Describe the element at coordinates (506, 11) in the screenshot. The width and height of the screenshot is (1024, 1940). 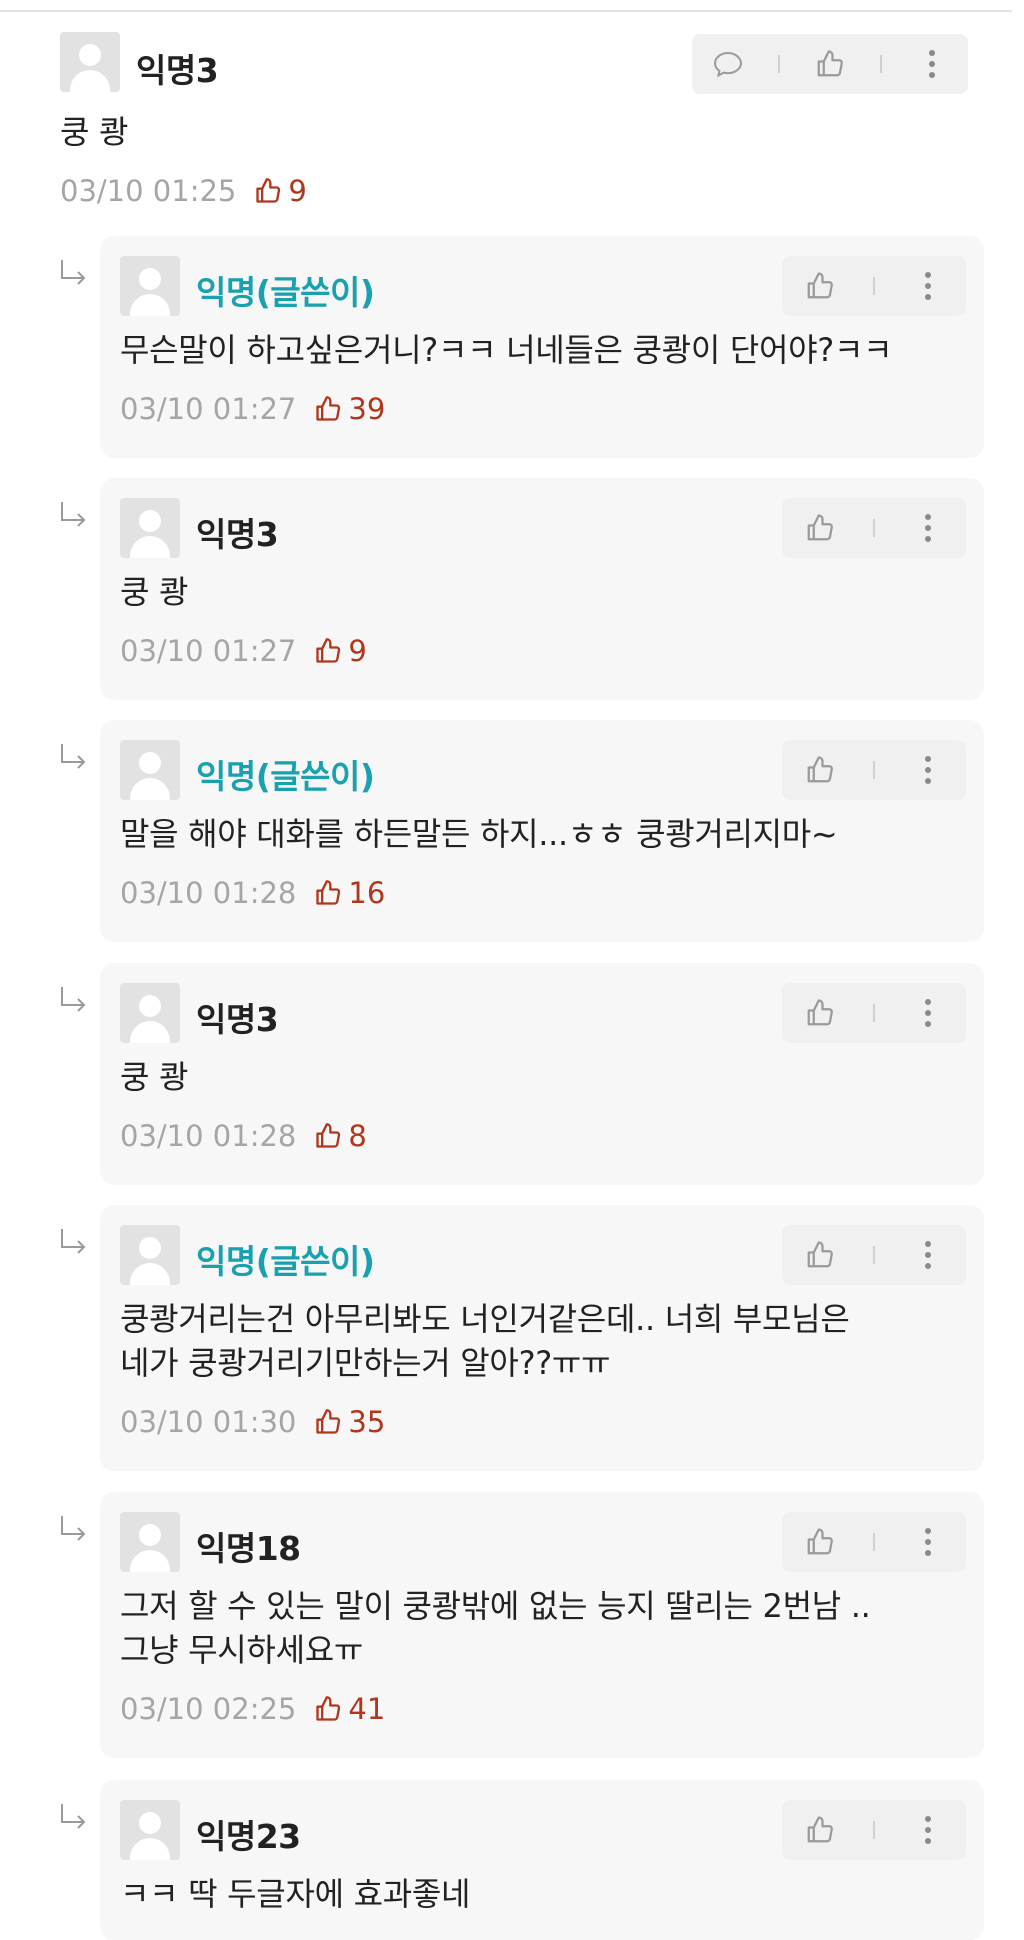
I see `top-divider` at that location.